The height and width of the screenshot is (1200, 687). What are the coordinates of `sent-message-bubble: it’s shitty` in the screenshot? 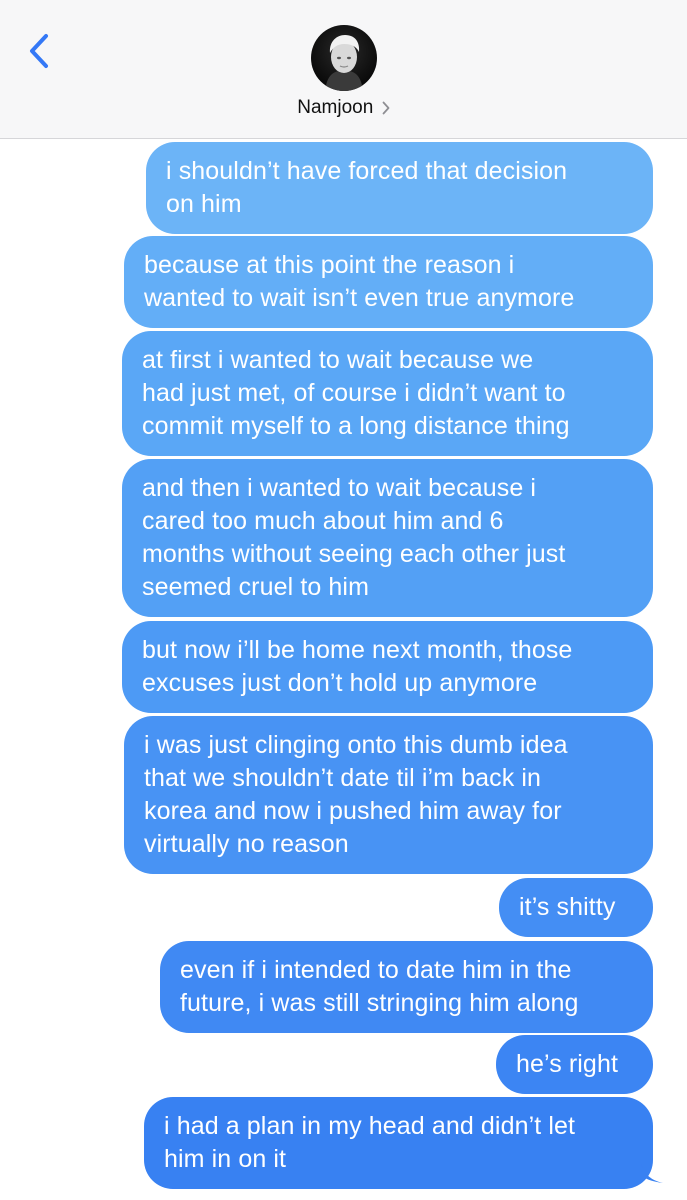 It's located at (576, 907).